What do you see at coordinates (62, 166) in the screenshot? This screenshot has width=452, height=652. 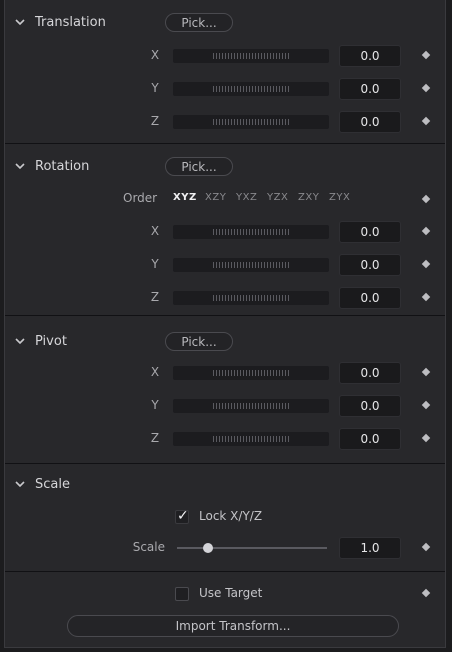 I see `section-title: Rotation` at bounding box center [62, 166].